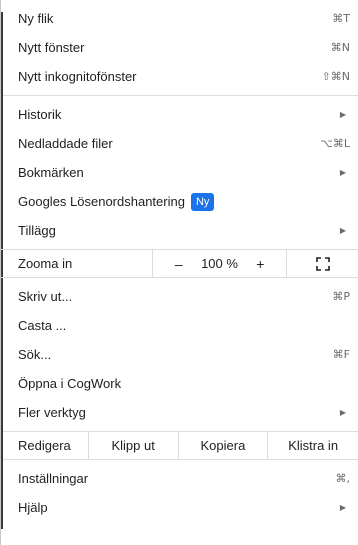 This screenshot has height=545, width=358. I want to click on menu-divider, so click(179, 95).